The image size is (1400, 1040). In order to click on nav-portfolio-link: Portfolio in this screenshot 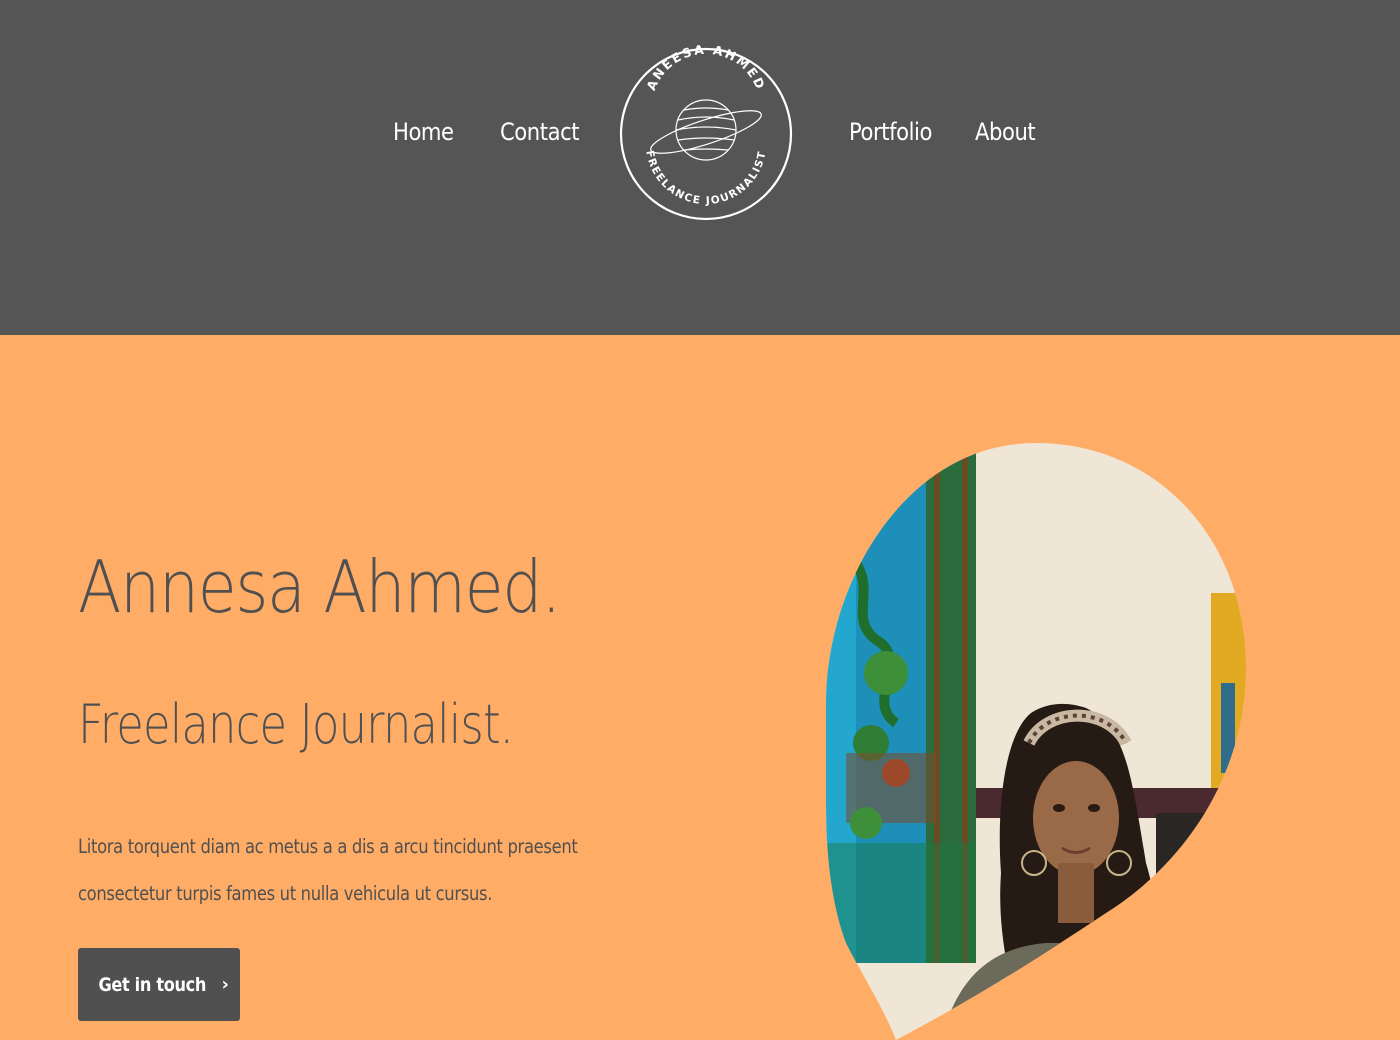, I will do `click(890, 132)`.